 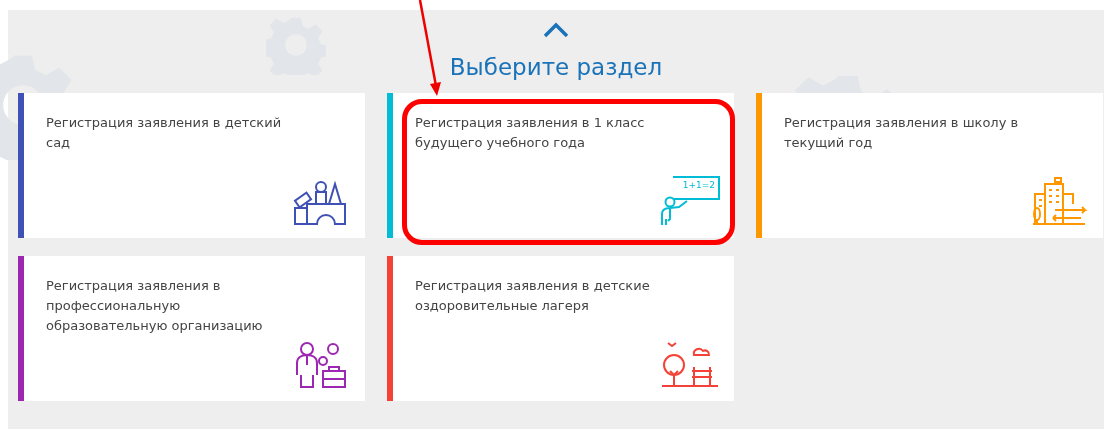 What do you see at coordinates (556, 67) in the screenshot?
I see `section-heading: Выберите раздел` at bounding box center [556, 67].